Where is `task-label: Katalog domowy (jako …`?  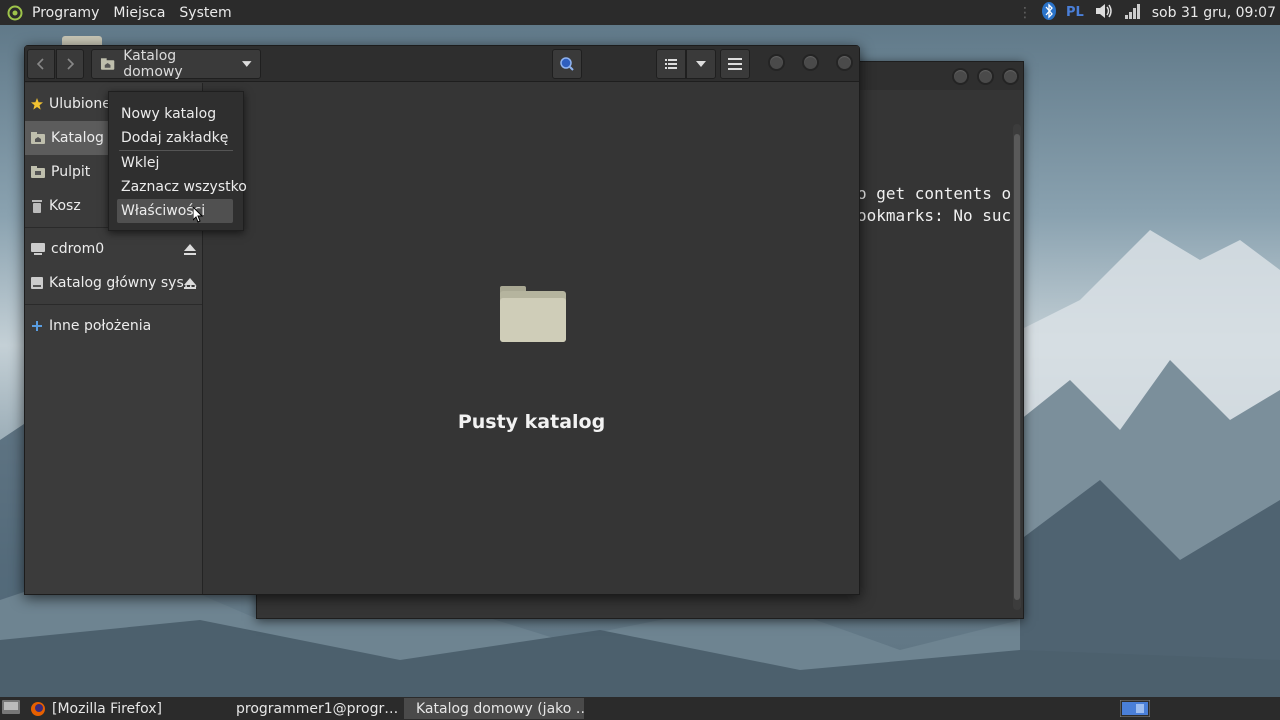
task-label: Katalog domowy (jako … is located at coordinates (500, 708).